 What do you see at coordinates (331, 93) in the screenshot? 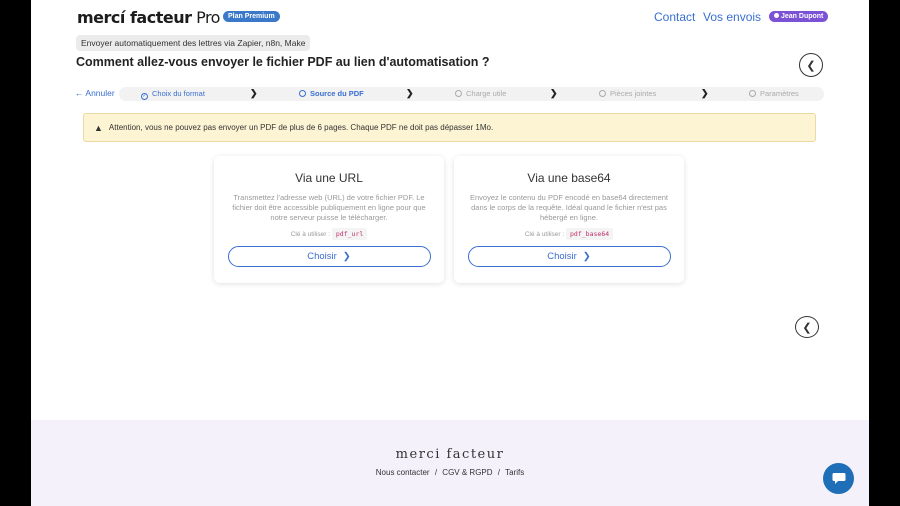
I see `step-source: Source du PDF` at bounding box center [331, 93].